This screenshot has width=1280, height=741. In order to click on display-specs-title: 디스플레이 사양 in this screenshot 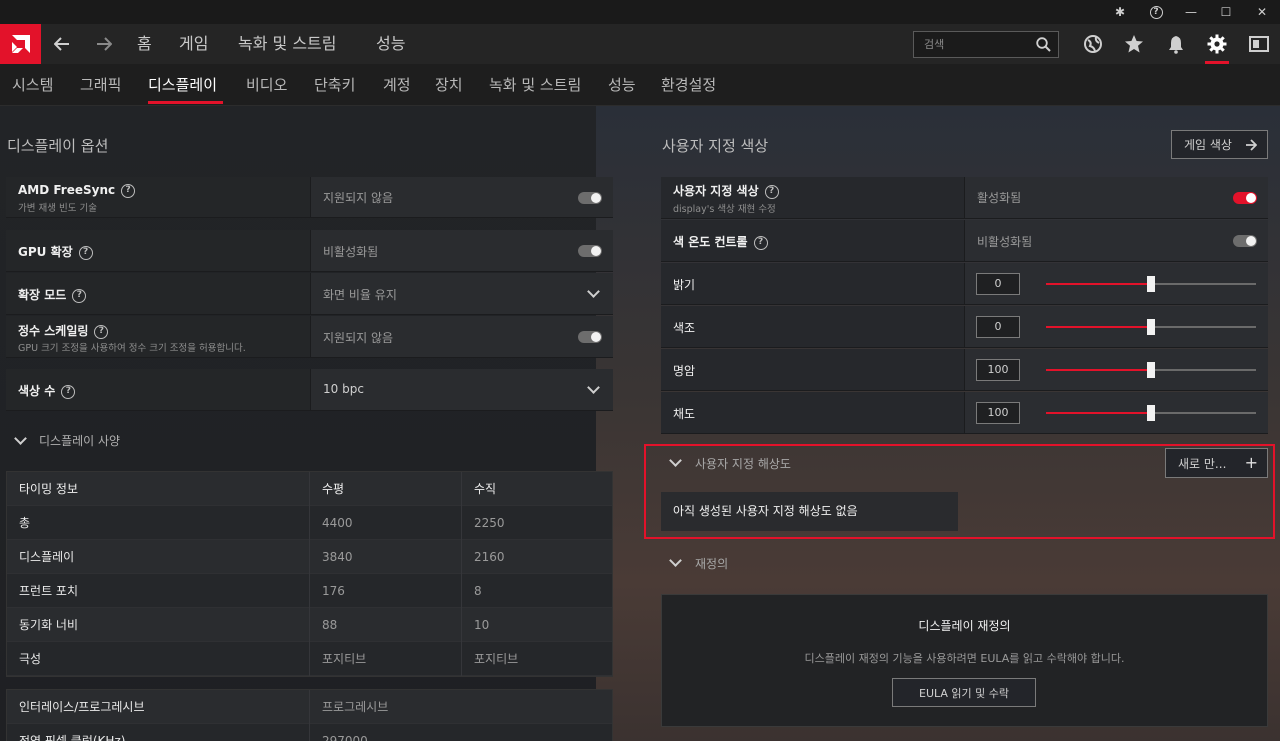, I will do `click(79, 440)`.